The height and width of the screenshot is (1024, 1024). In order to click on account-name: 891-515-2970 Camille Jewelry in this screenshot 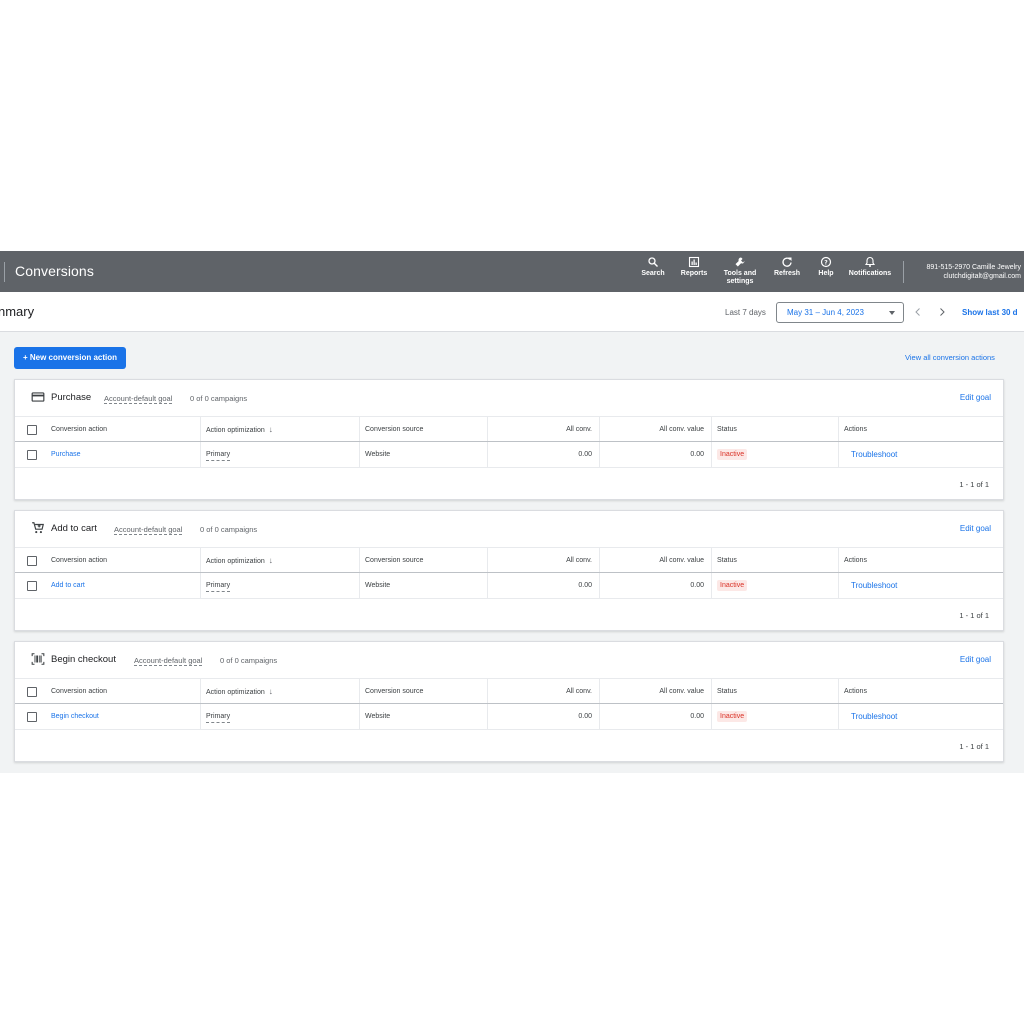, I will do `click(973, 267)`.